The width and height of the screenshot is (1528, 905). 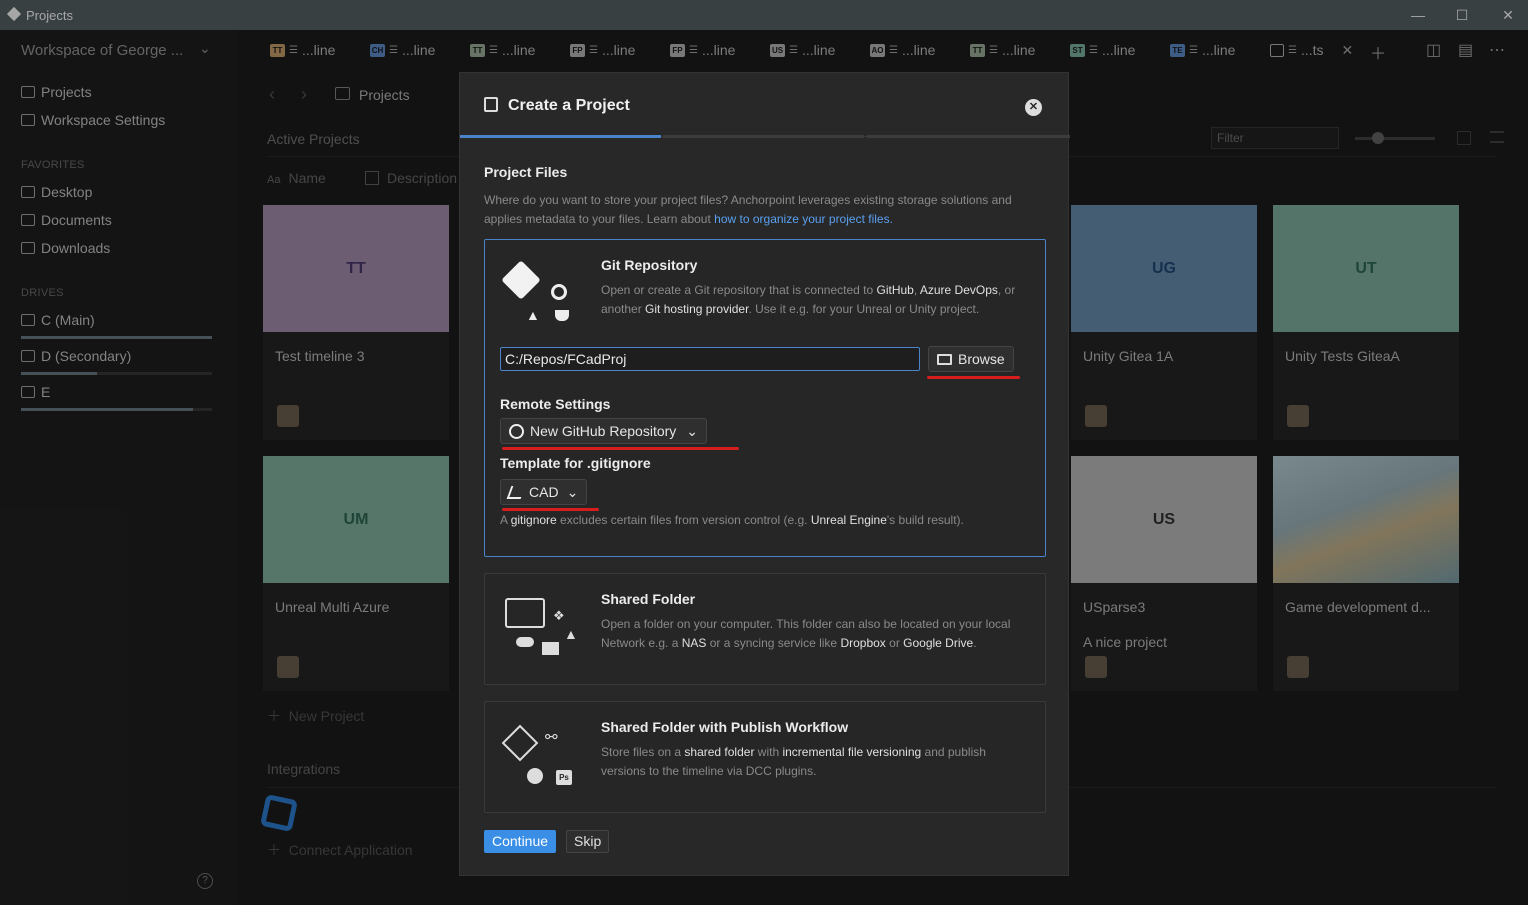 I want to click on maya-icon, so click(x=535, y=776).